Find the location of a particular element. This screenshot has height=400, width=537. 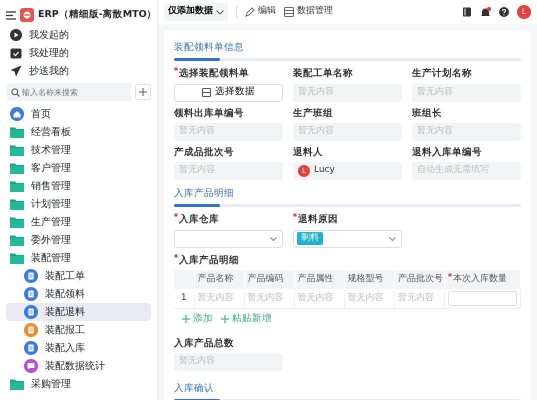

column-header: 产品属性 is located at coordinates (316, 279).